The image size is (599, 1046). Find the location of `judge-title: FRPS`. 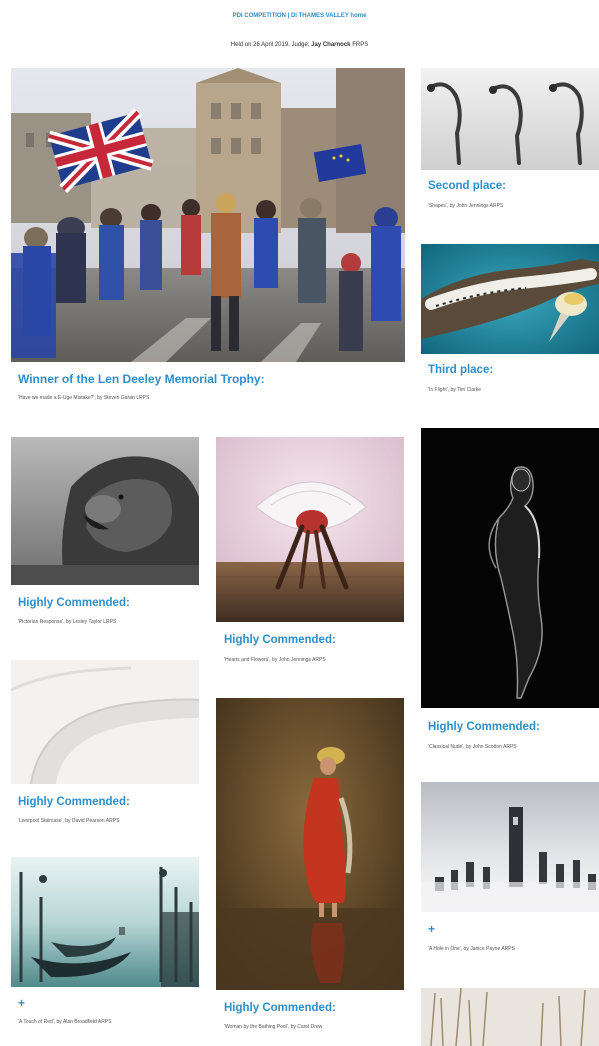

judge-title: FRPS is located at coordinates (359, 45).